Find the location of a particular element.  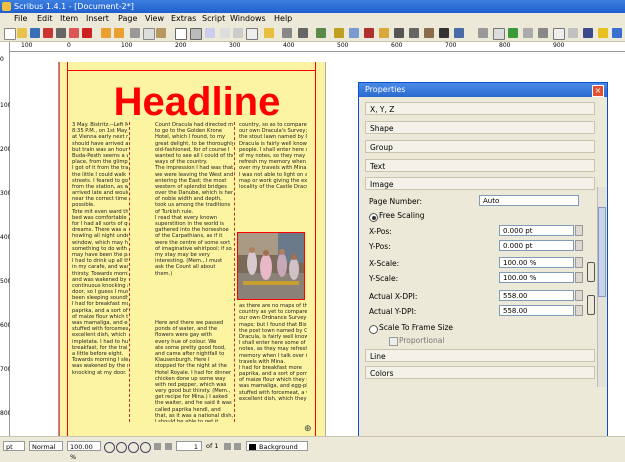

new-document-icon is located at coordinates (10, 34).